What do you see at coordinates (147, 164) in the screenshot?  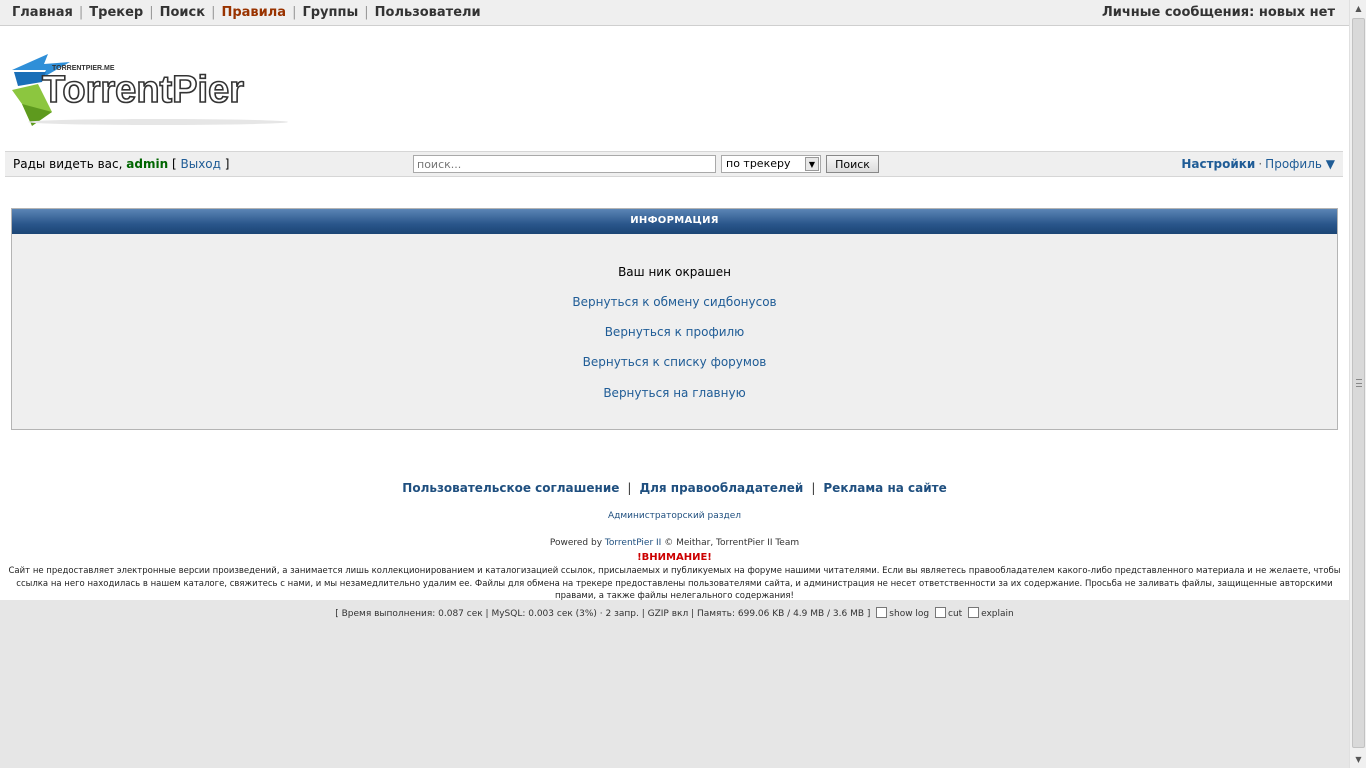 I see `username-link: admin` at bounding box center [147, 164].